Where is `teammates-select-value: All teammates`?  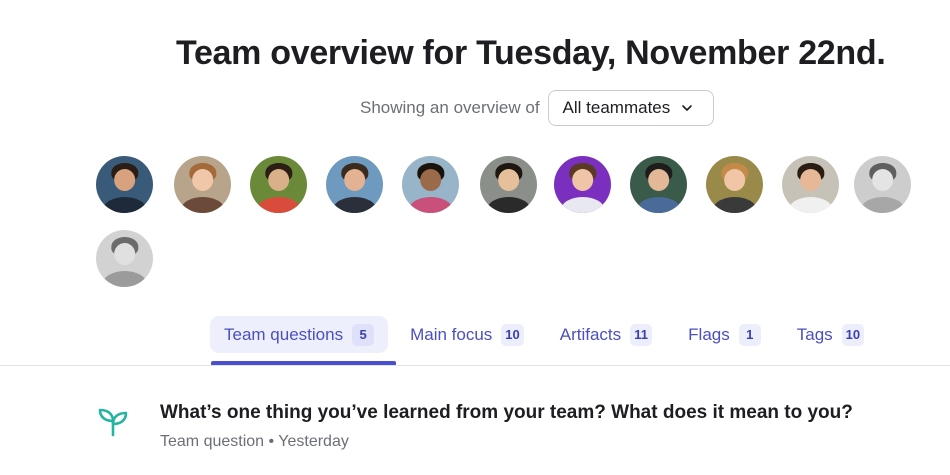
teammates-select-value: All teammates is located at coordinates (616, 107).